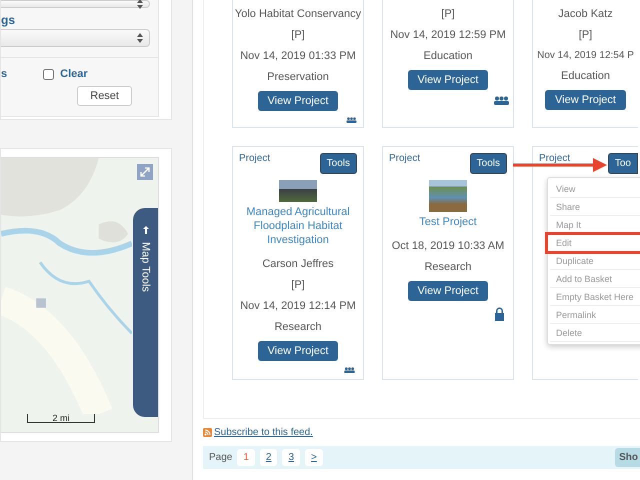  What do you see at coordinates (145, 312) in the screenshot?
I see `map-tools-tab: Map Tools` at bounding box center [145, 312].